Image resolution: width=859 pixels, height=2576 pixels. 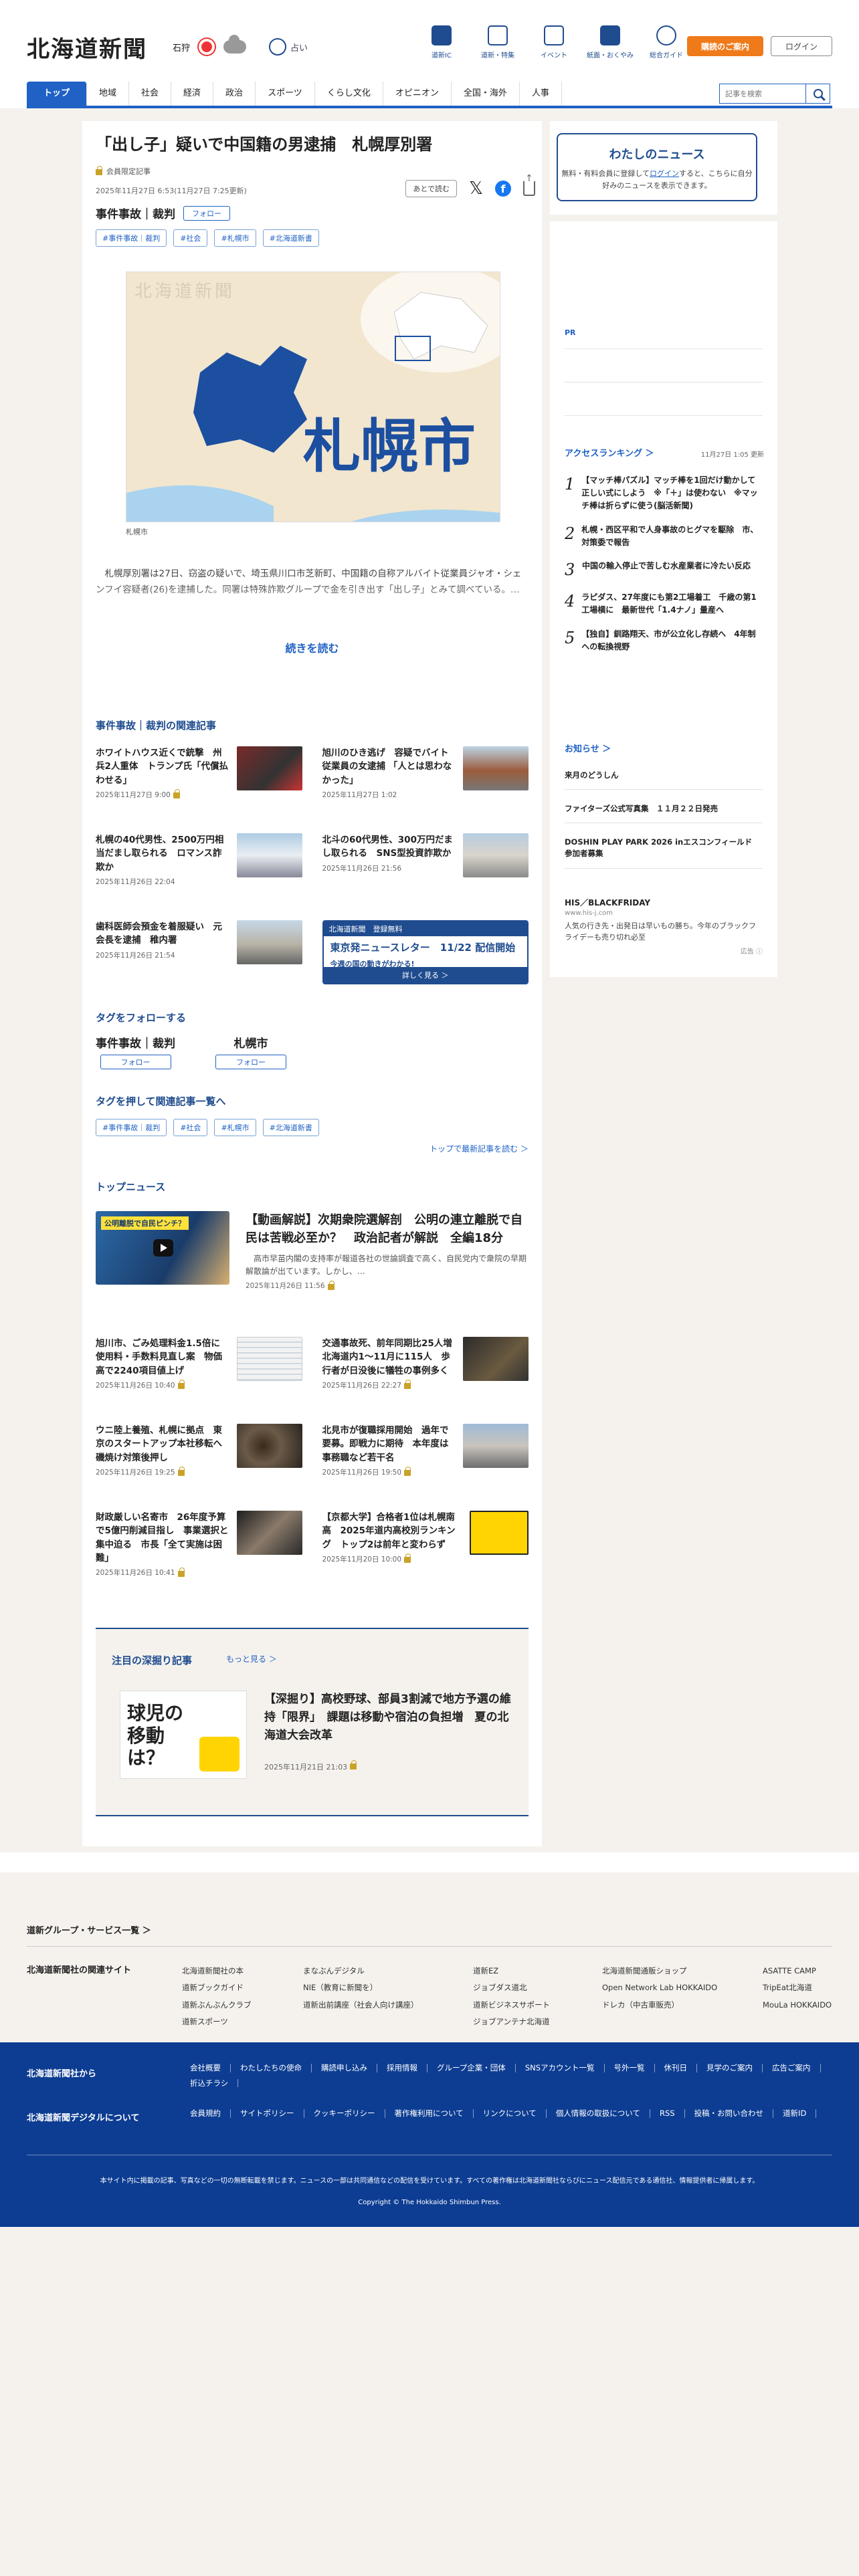 I want to click on site-link: NIE（教育に新聞を）, so click(x=361, y=1987).